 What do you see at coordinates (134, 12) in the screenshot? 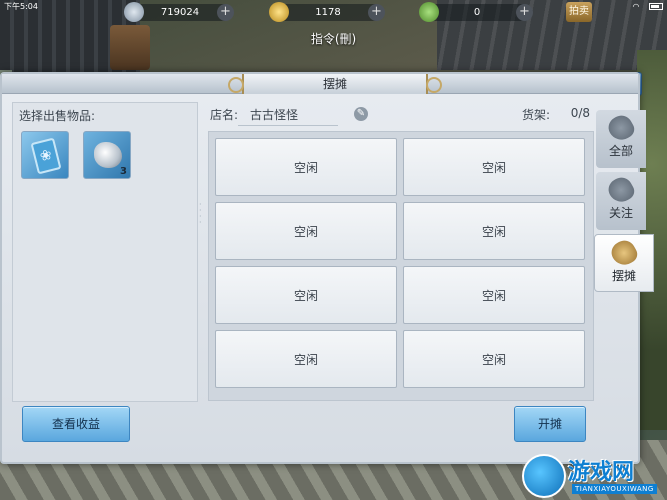
I see `silver-coin-icon` at bounding box center [134, 12].